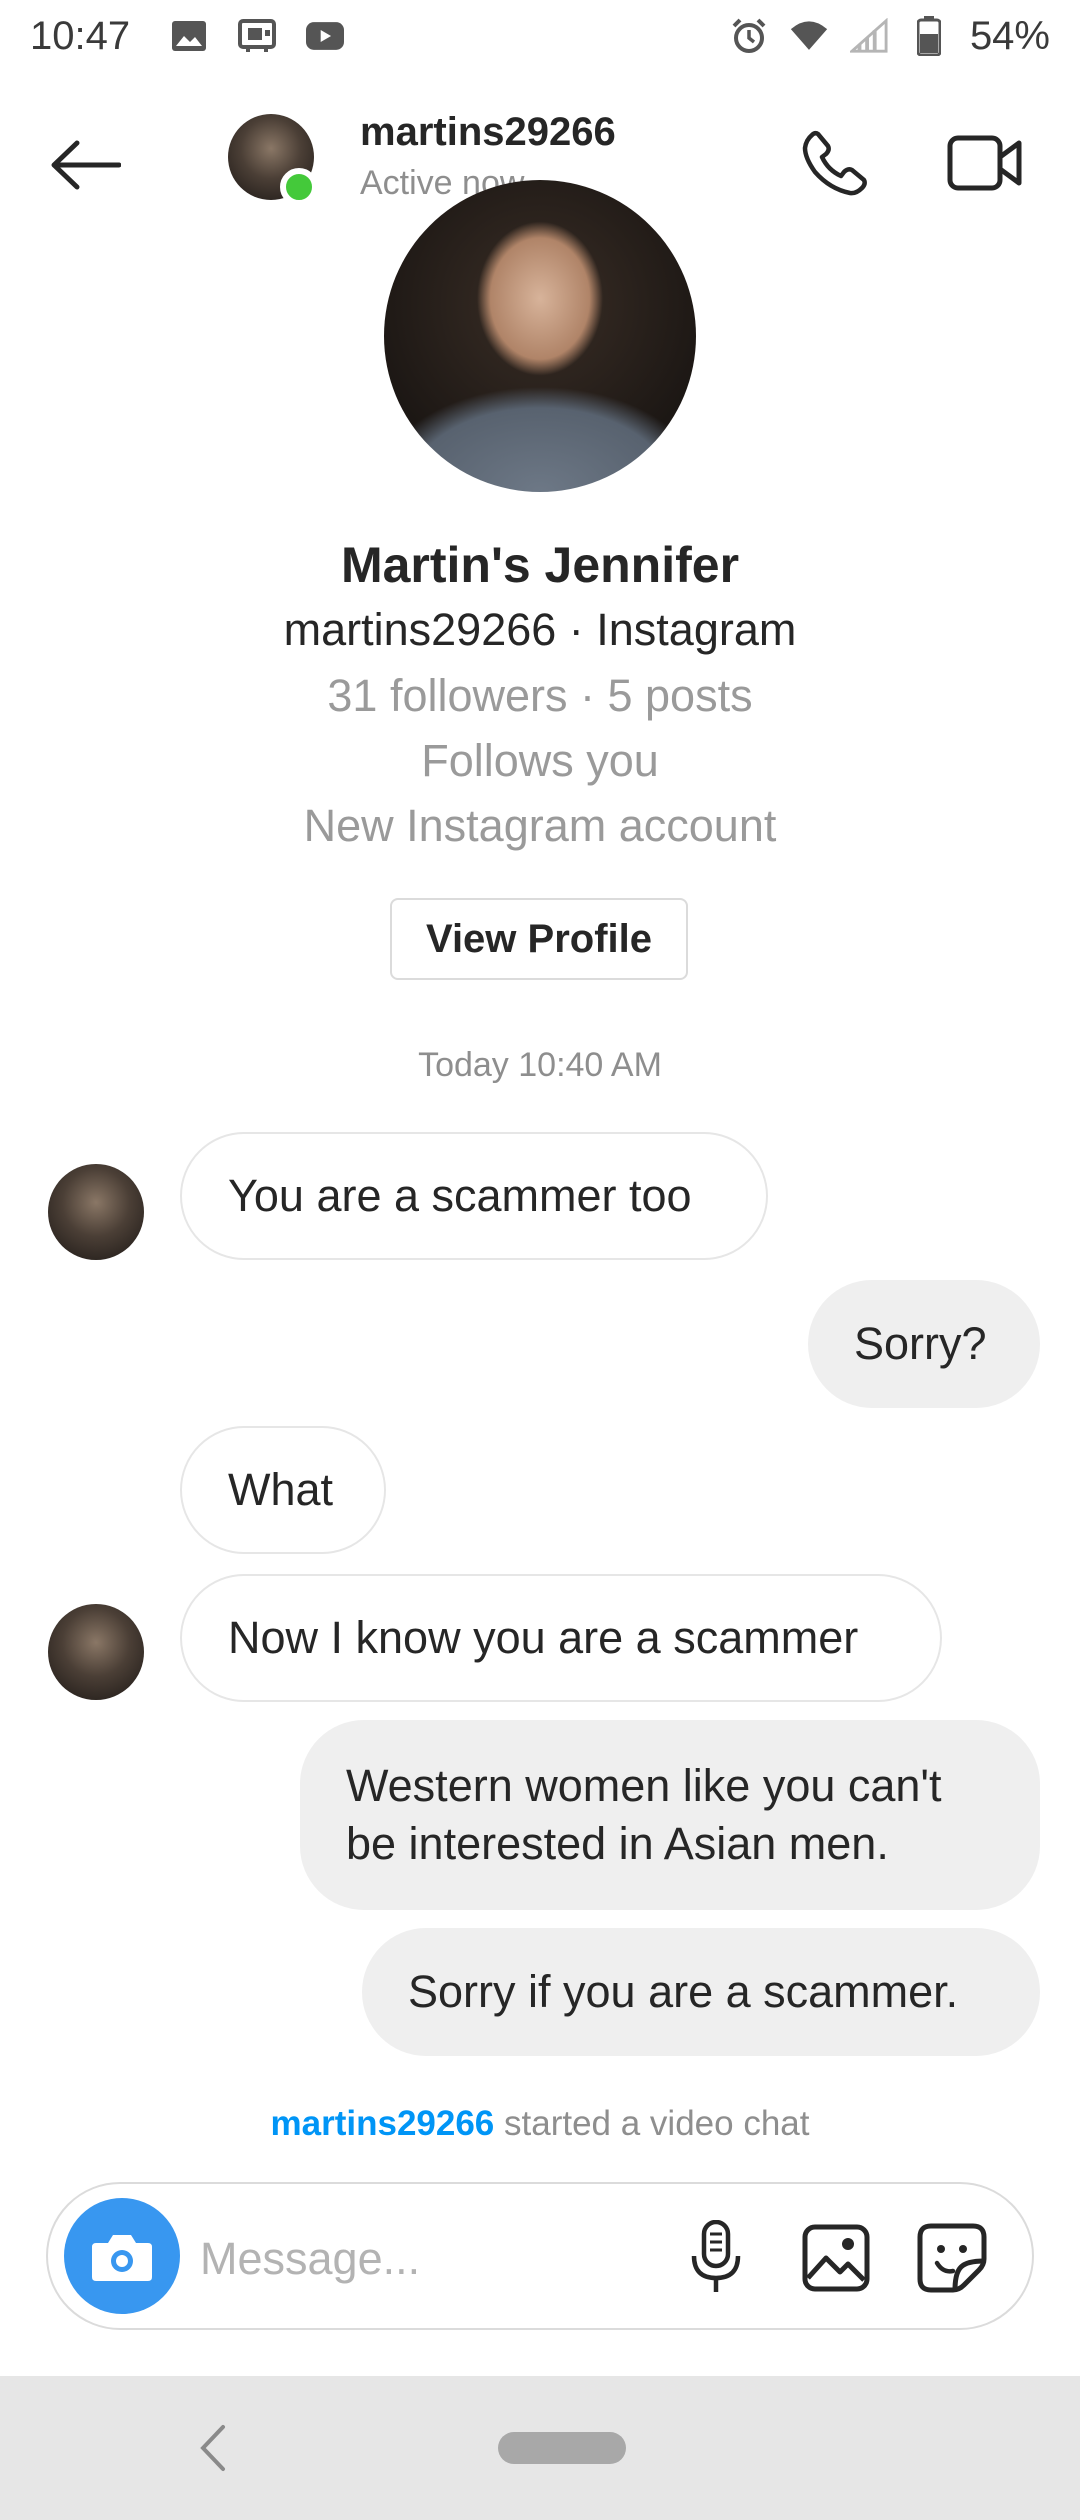 The height and width of the screenshot is (2520, 1080). Describe the element at coordinates (929, 36) in the screenshot. I see `battery-icon` at that location.